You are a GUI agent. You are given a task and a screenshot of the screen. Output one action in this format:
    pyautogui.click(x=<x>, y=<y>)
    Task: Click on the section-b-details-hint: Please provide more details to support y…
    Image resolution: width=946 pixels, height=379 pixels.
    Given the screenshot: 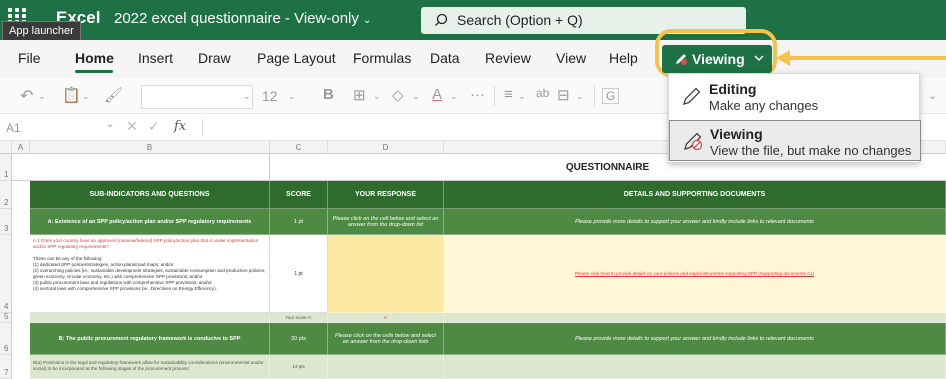 What is the action you would take?
    pyautogui.click(x=695, y=339)
    